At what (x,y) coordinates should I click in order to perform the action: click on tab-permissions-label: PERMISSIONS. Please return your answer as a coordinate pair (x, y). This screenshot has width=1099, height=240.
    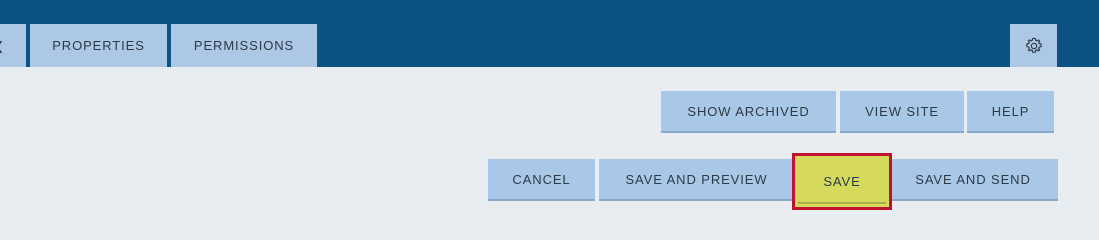
    Looking at the image, I should click on (244, 45).